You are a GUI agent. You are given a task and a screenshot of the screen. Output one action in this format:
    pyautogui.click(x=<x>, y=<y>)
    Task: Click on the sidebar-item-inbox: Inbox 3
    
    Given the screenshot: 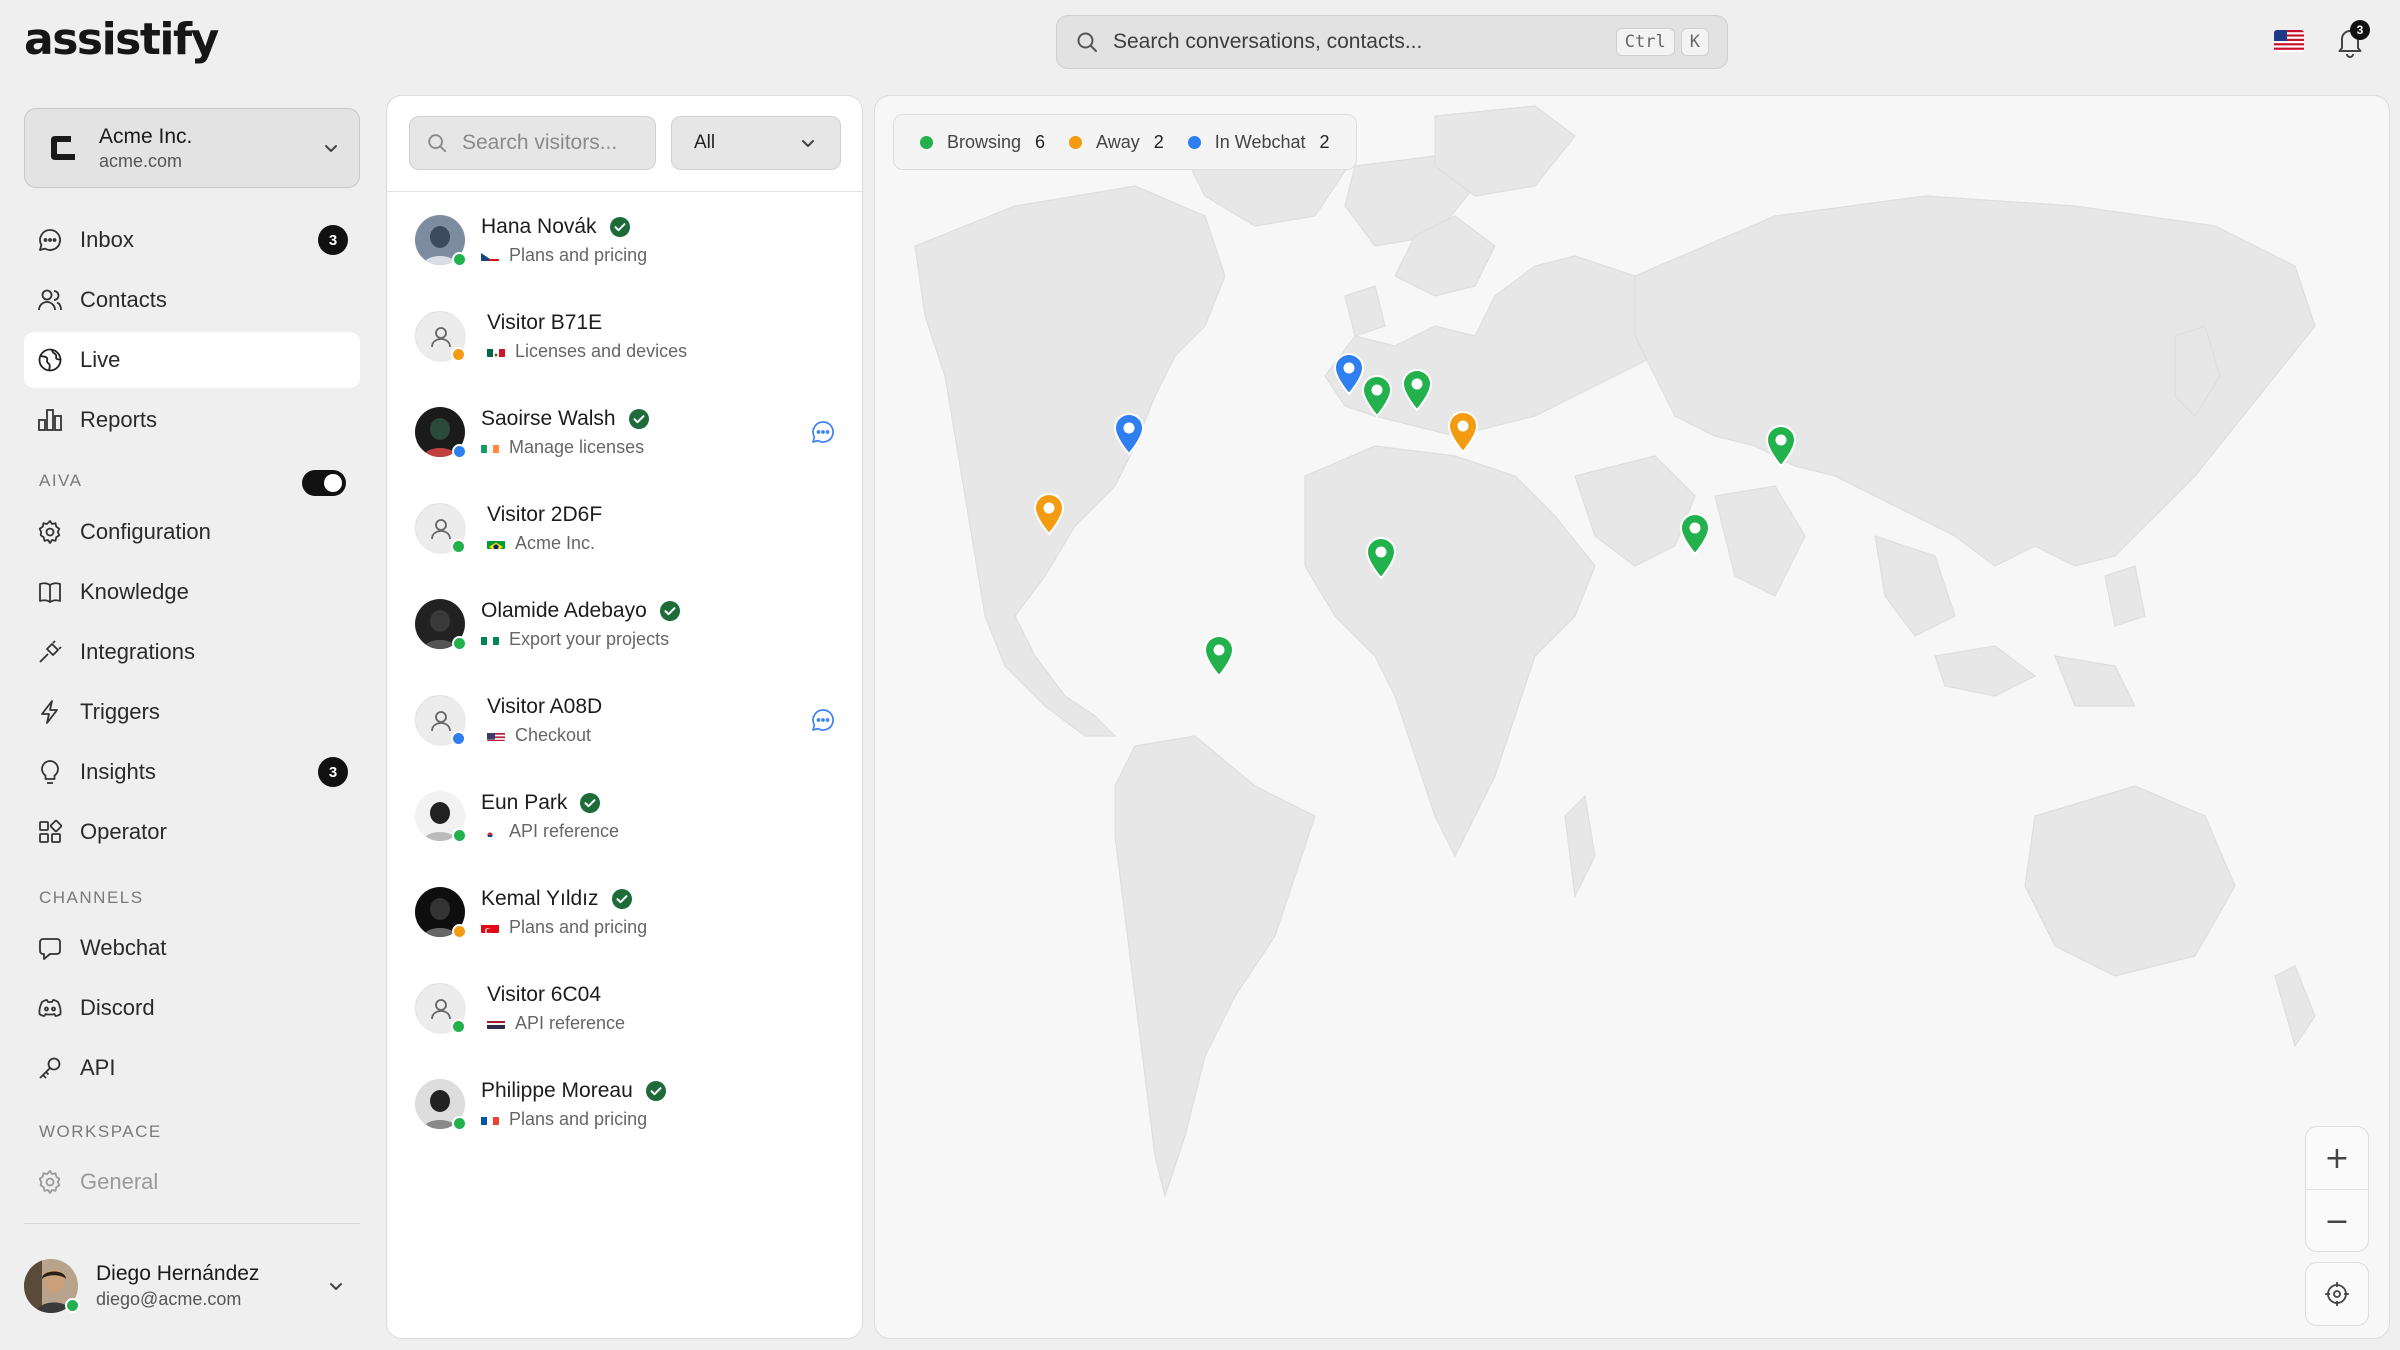 What is the action you would take?
    pyautogui.click(x=192, y=240)
    